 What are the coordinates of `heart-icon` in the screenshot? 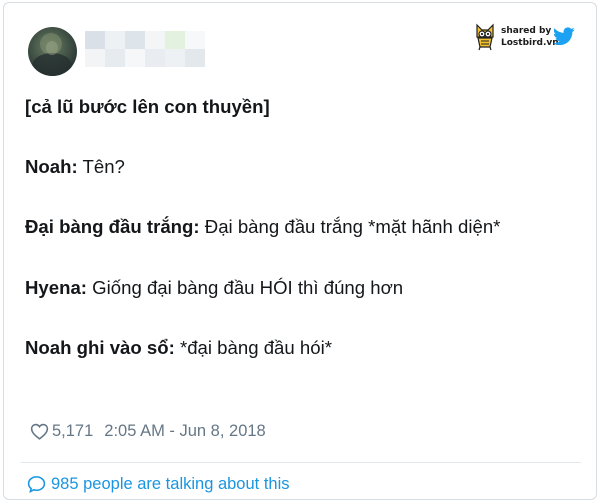 It's located at (39, 431).